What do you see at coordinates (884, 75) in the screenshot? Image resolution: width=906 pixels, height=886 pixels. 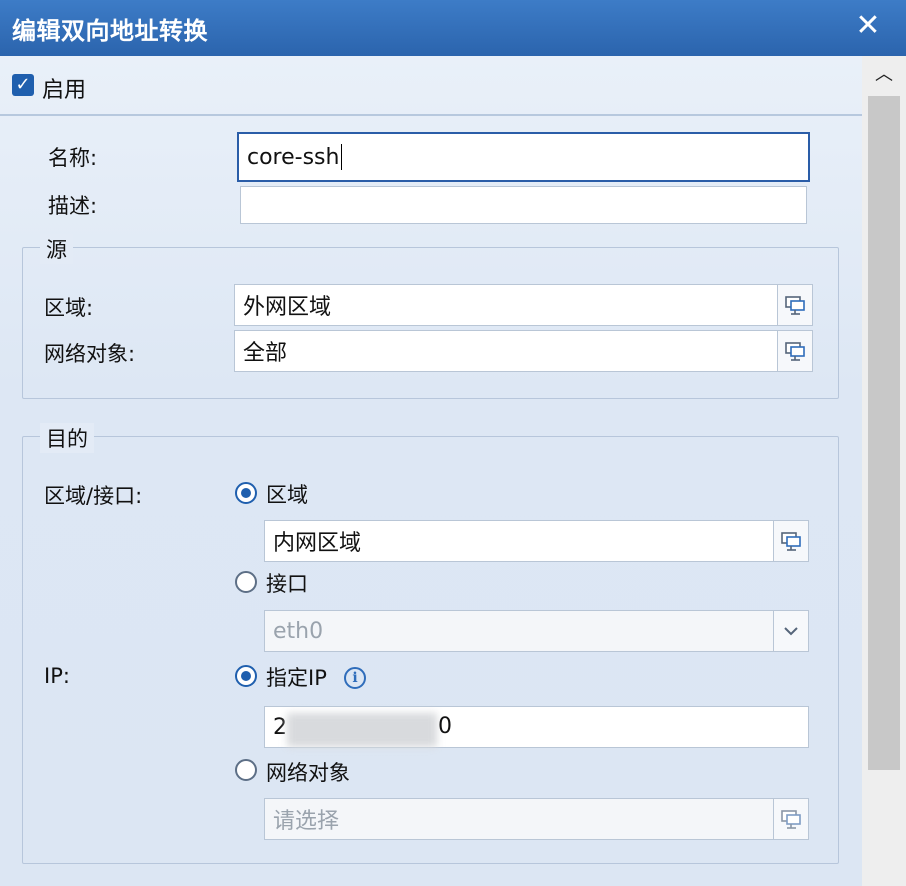 I see `chevron-up-icon: ︿` at bounding box center [884, 75].